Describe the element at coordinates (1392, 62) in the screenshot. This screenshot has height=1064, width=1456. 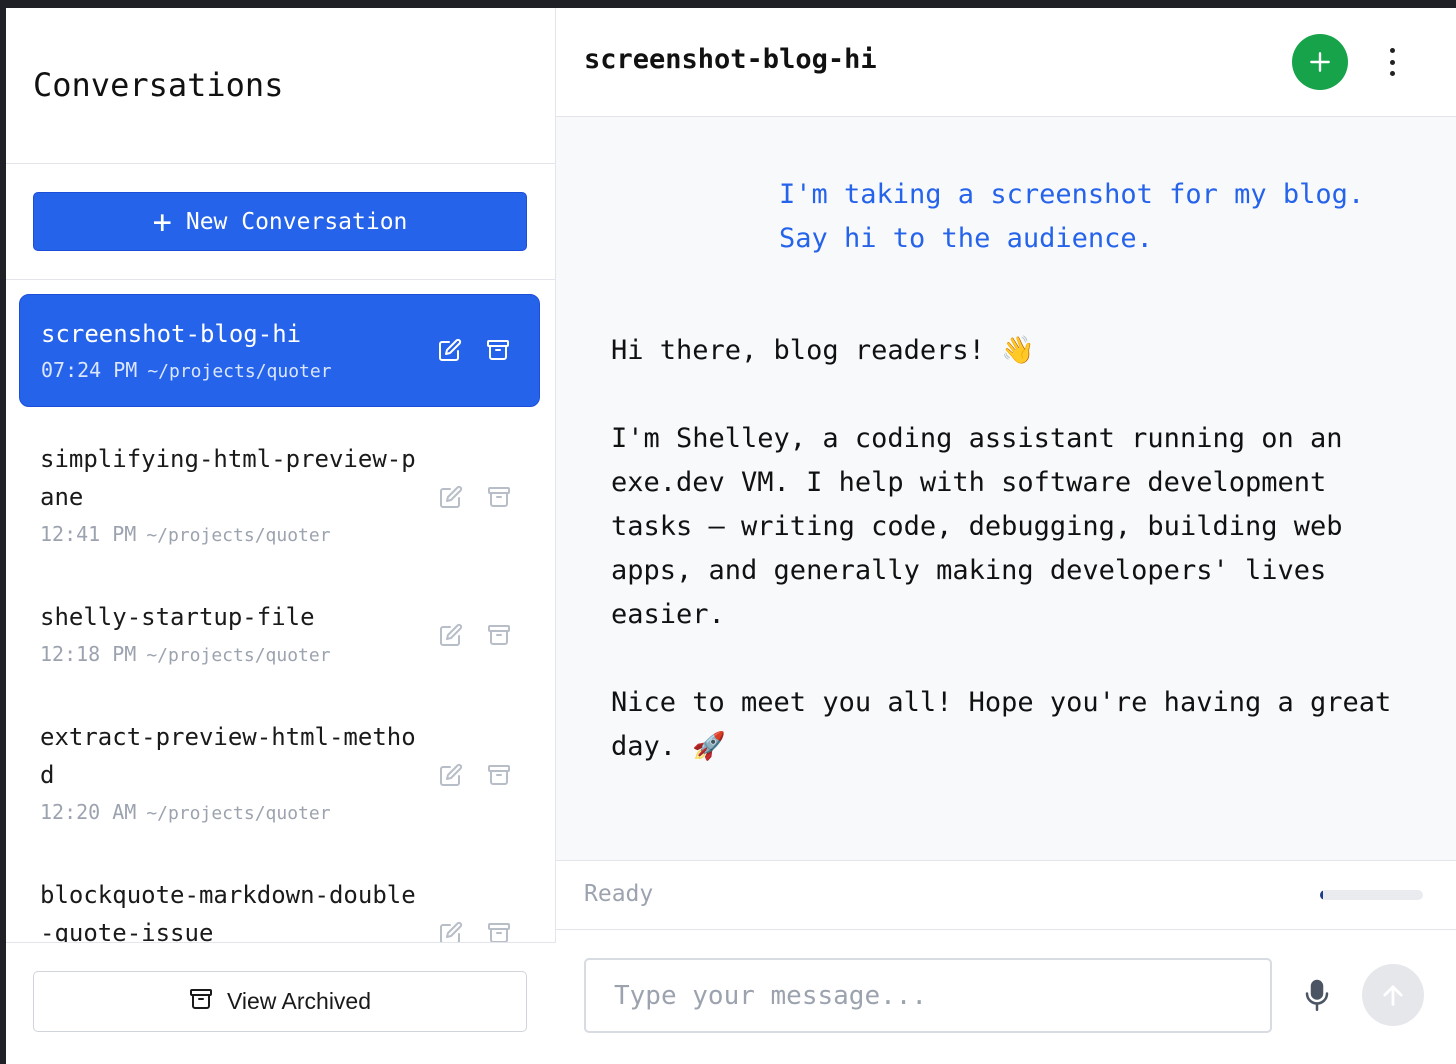
I see `more-options-icon` at that location.